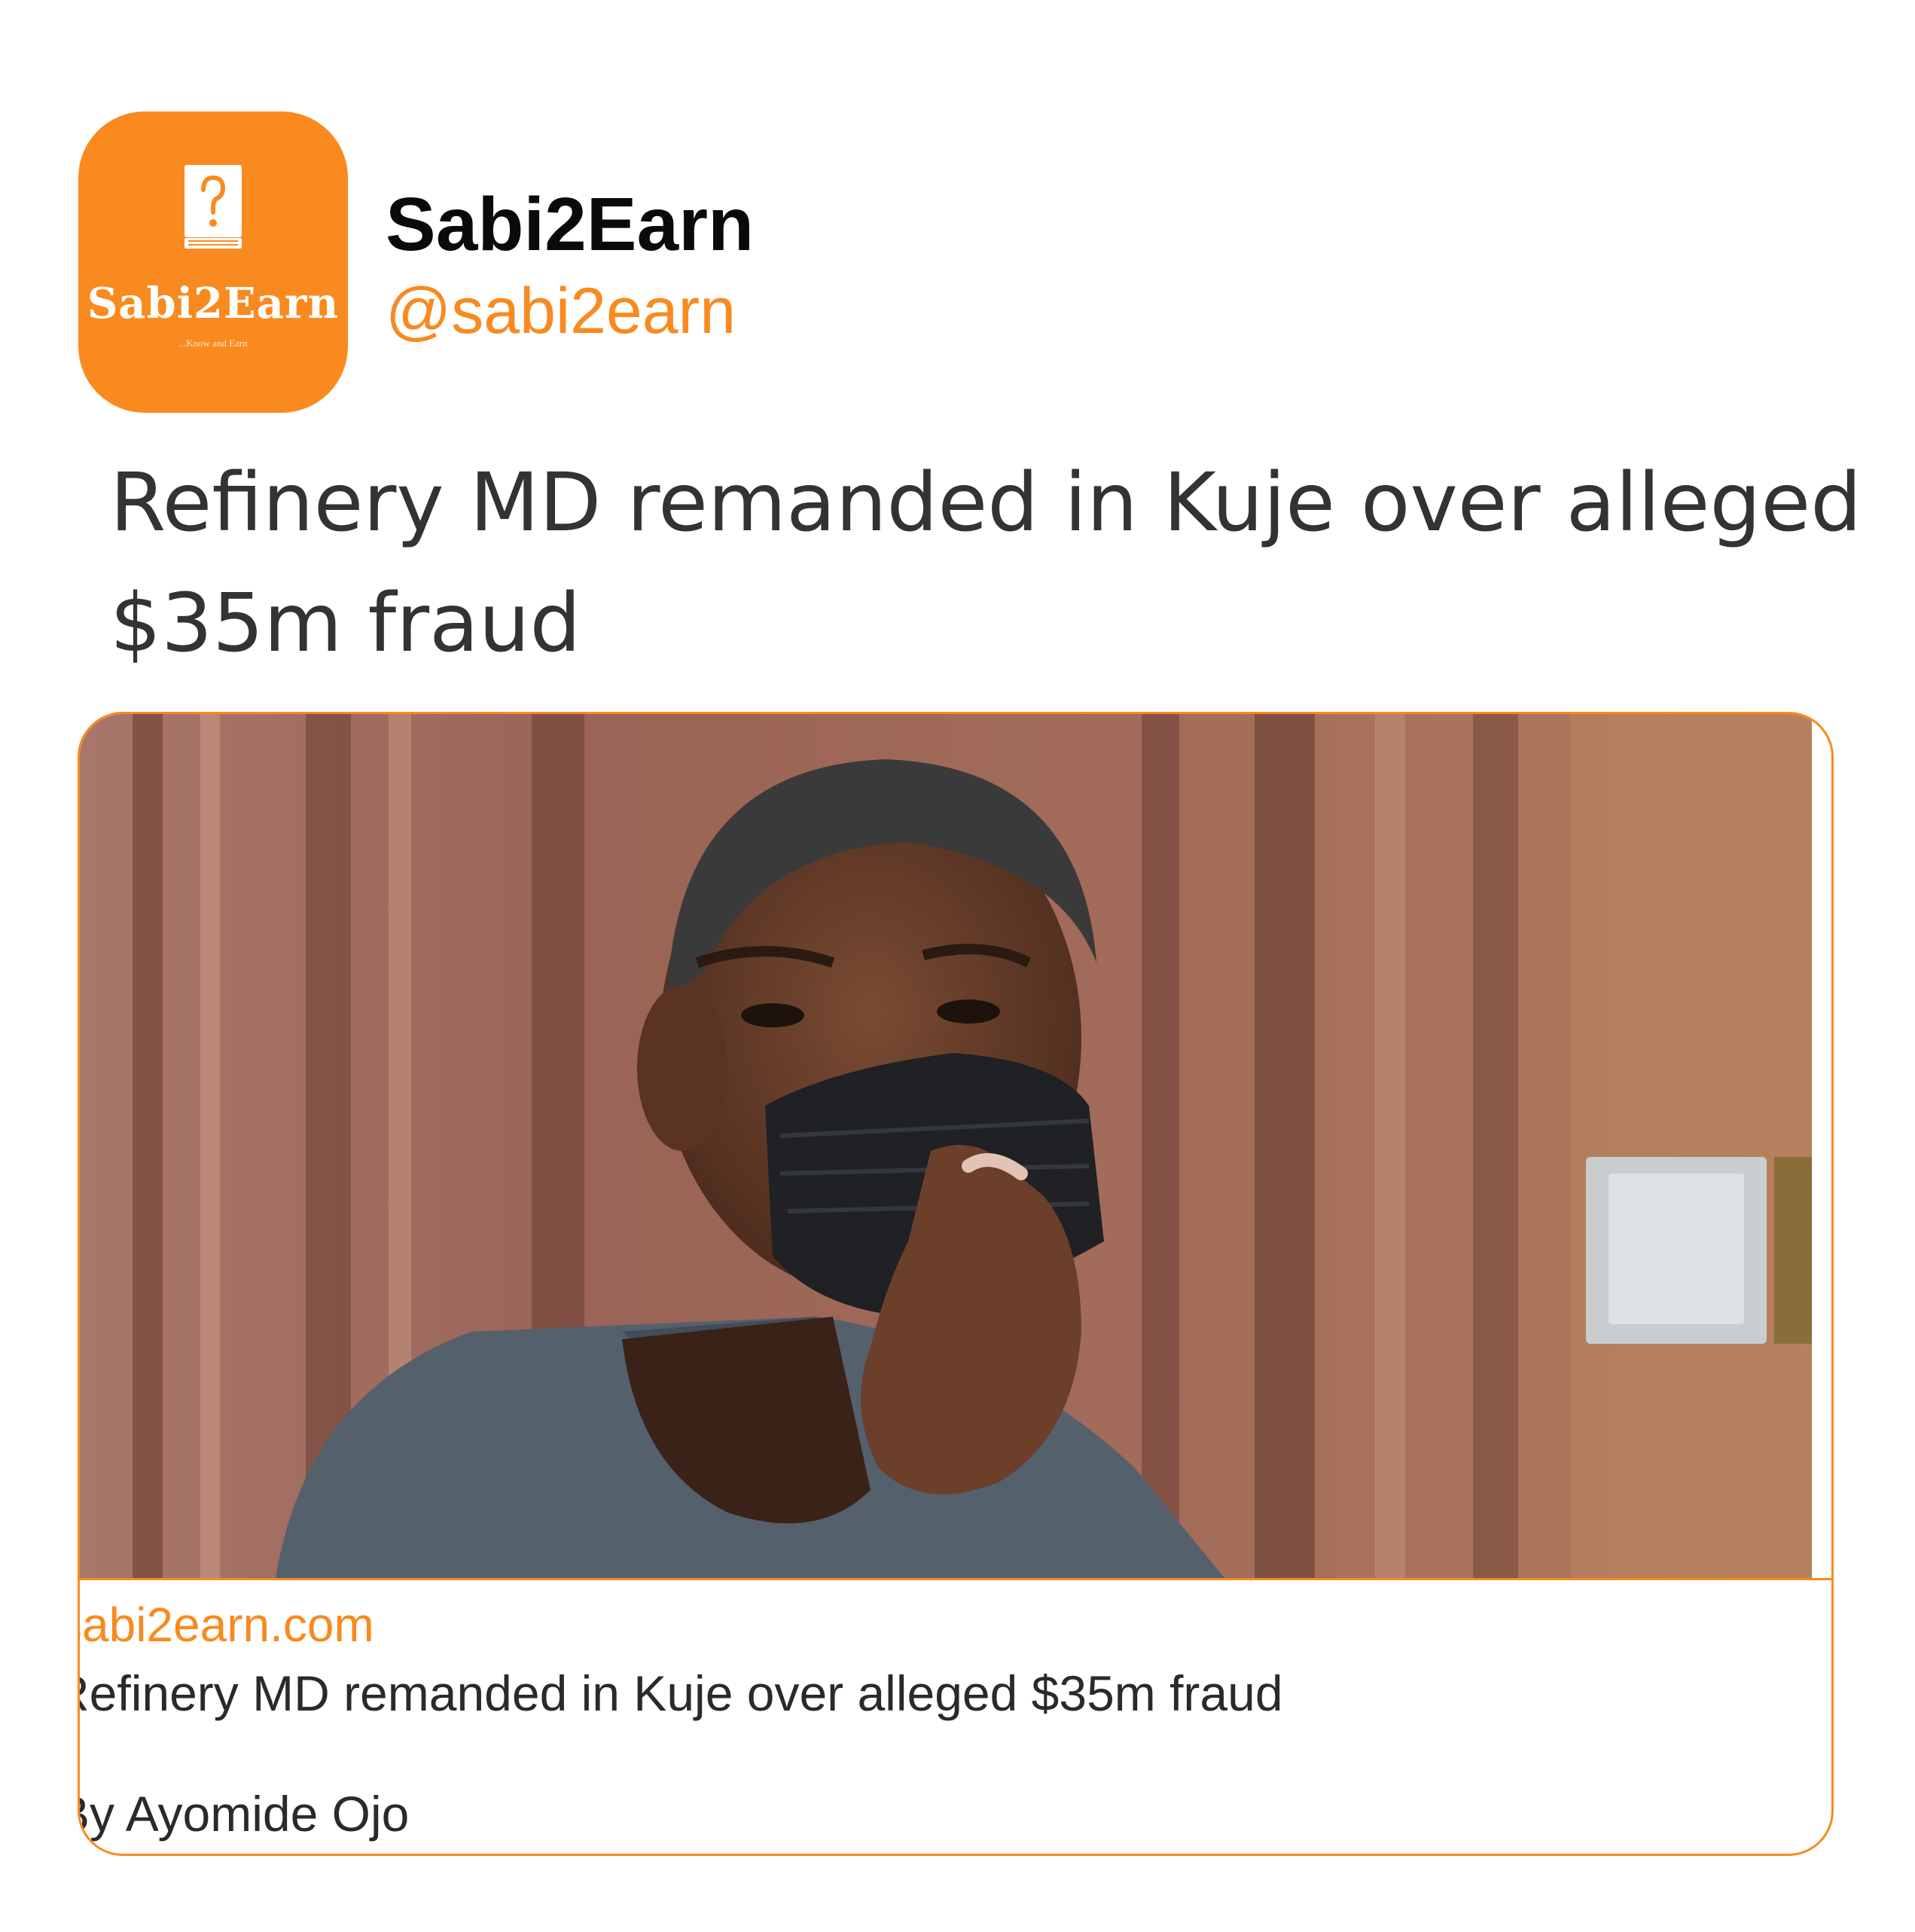  Describe the element at coordinates (213, 207) in the screenshot. I see `question-book-icon` at that location.